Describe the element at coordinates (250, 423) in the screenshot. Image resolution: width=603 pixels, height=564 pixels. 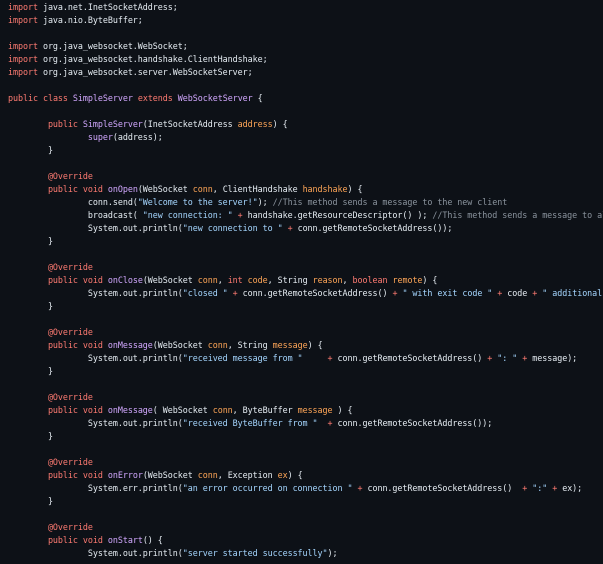
I see `string-token: "received ByteBuffer from "` at that location.